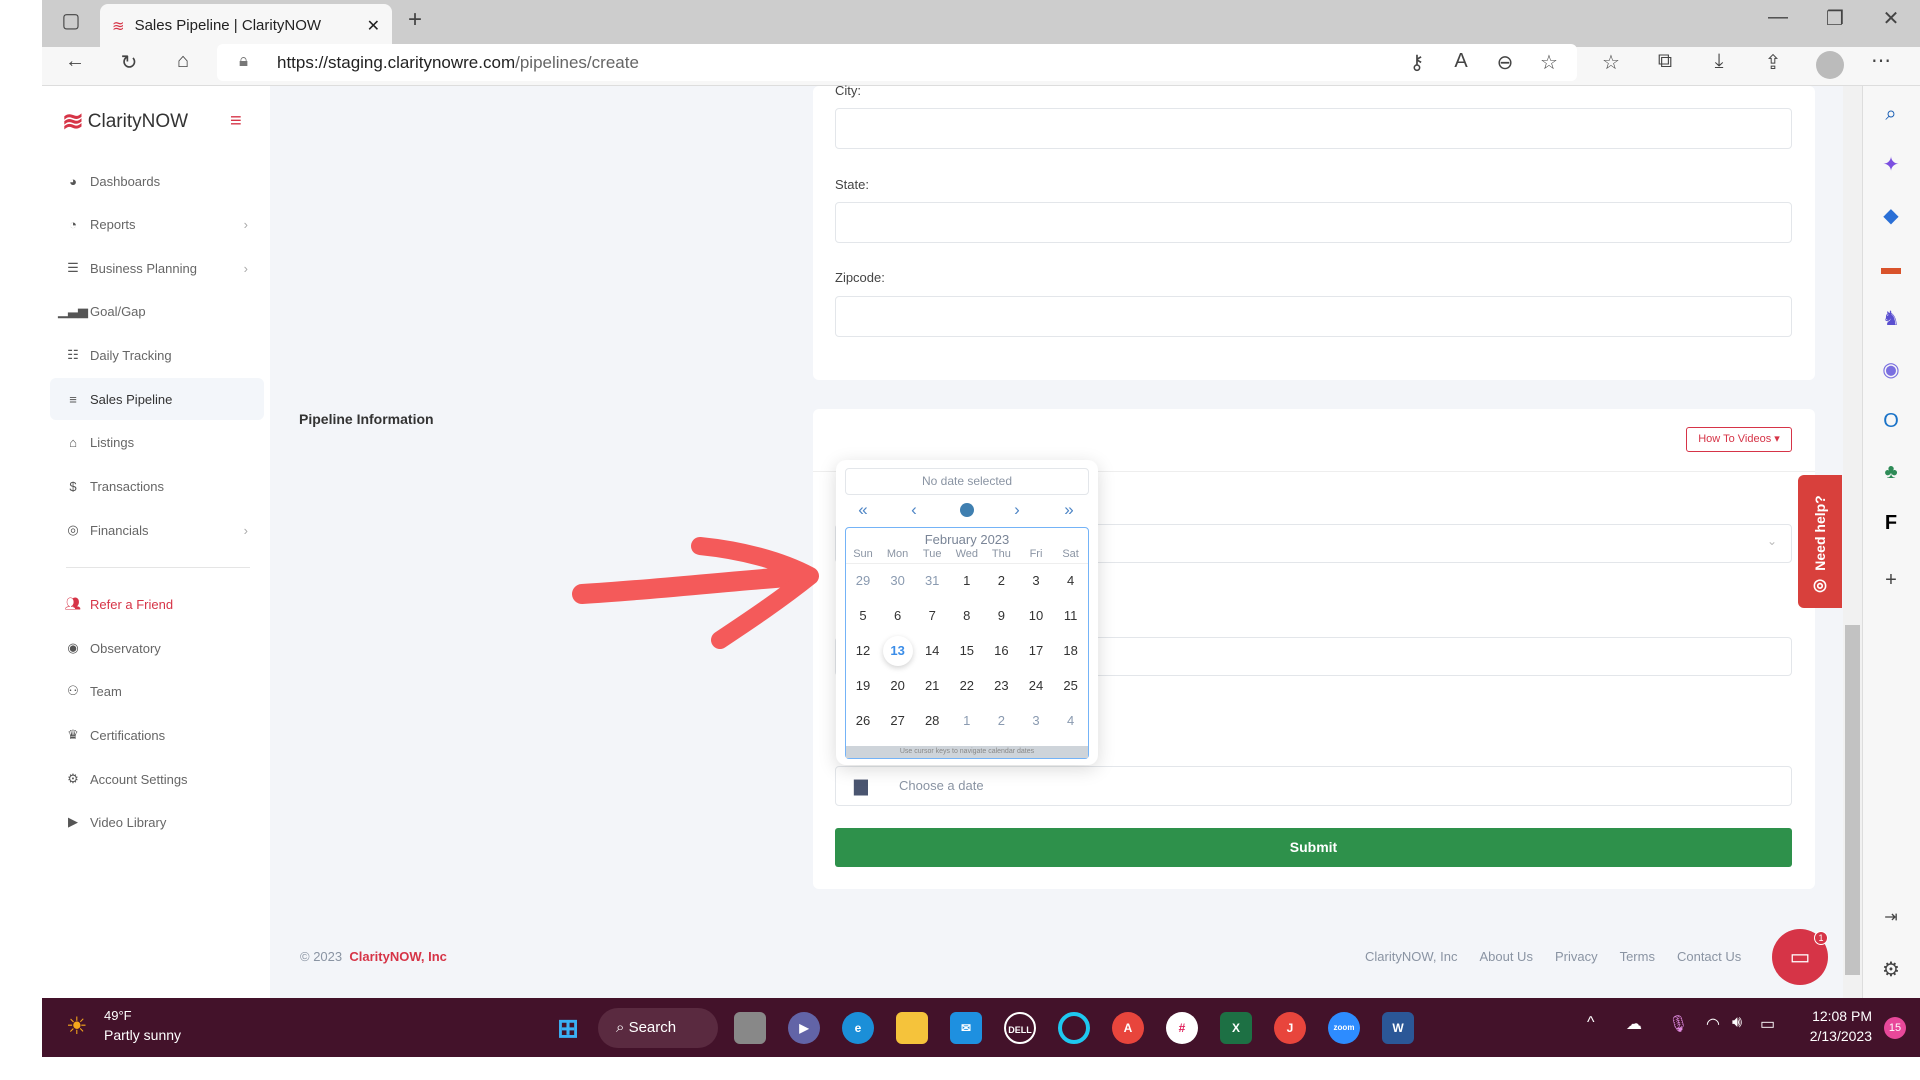 This screenshot has height=1080, width=1920. Describe the element at coordinates (398, 956) in the screenshot. I see `footer-company-link: ClarityNOW, Inc` at that location.